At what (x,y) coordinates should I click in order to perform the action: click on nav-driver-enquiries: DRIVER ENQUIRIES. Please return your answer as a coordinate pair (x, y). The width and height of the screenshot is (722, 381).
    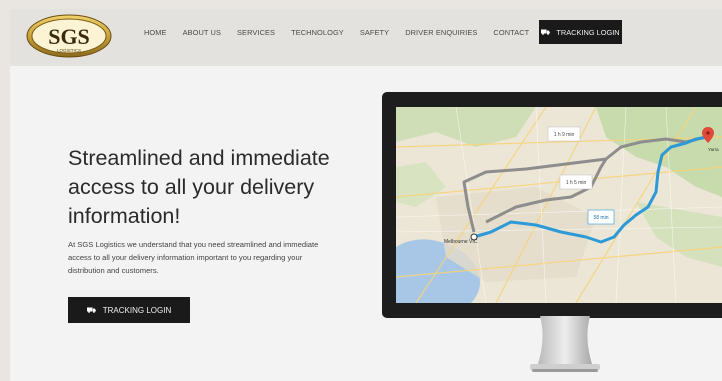
    Looking at the image, I should click on (441, 32).